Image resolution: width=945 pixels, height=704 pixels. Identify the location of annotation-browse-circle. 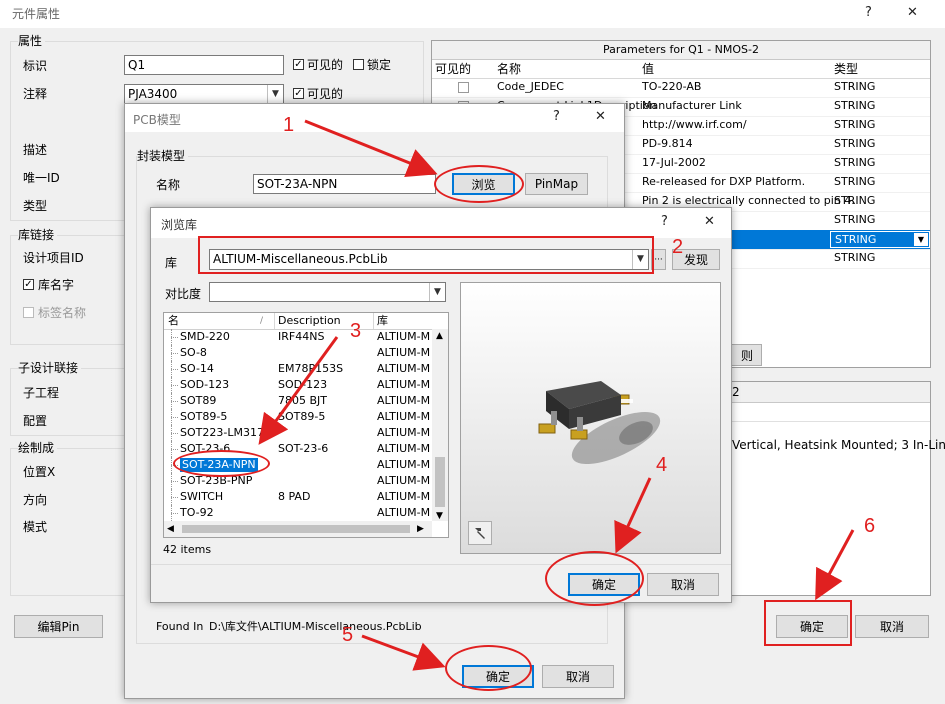
(479, 184).